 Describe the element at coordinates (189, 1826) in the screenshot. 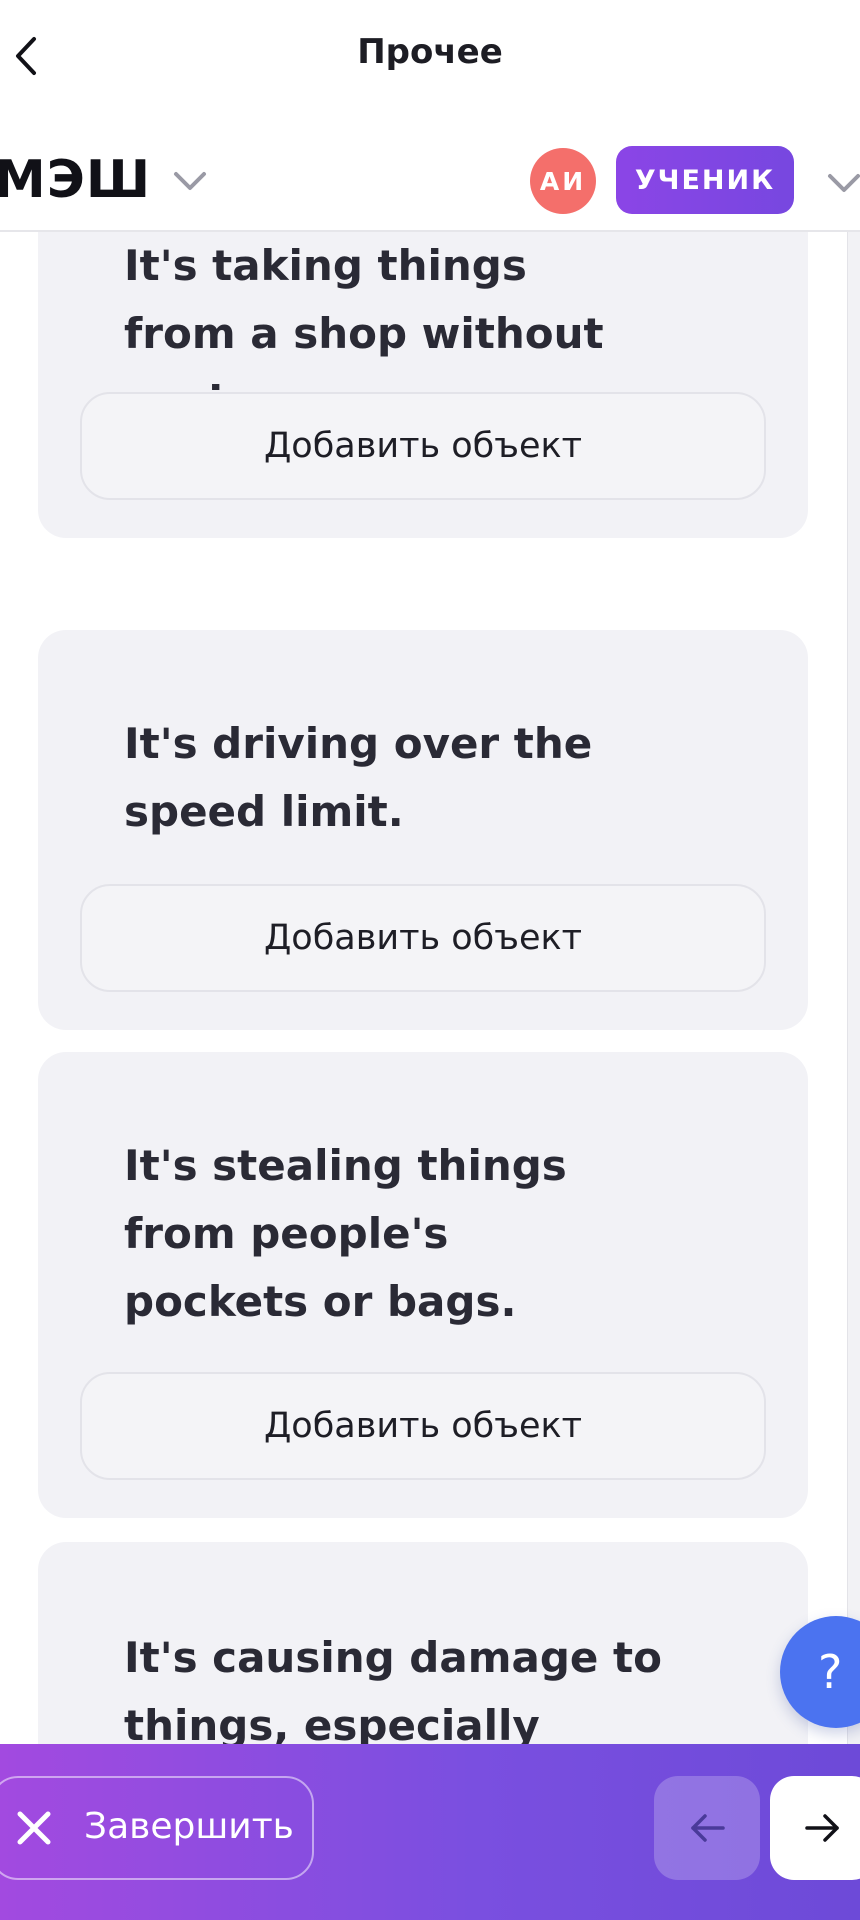

I see `finish-label: Завершить` at that location.